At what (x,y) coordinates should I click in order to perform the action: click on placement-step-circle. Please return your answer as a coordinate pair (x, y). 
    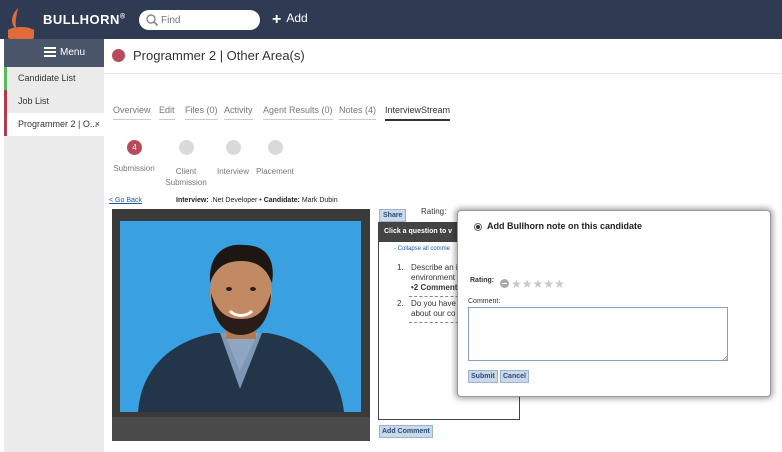
    Looking at the image, I should click on (275, 147).